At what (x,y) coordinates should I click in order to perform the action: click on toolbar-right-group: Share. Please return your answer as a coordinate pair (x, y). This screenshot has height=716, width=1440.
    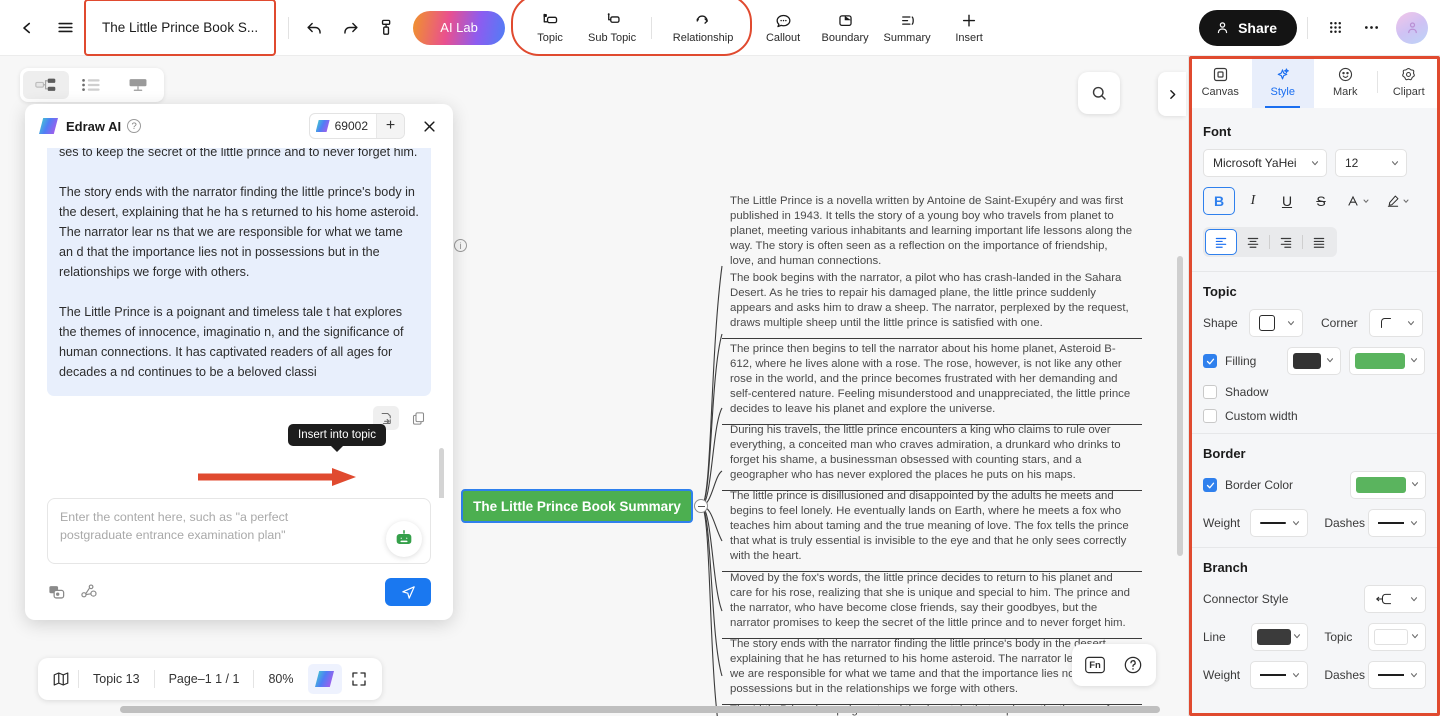
    Looking at the image, I should click on (1319, 27).